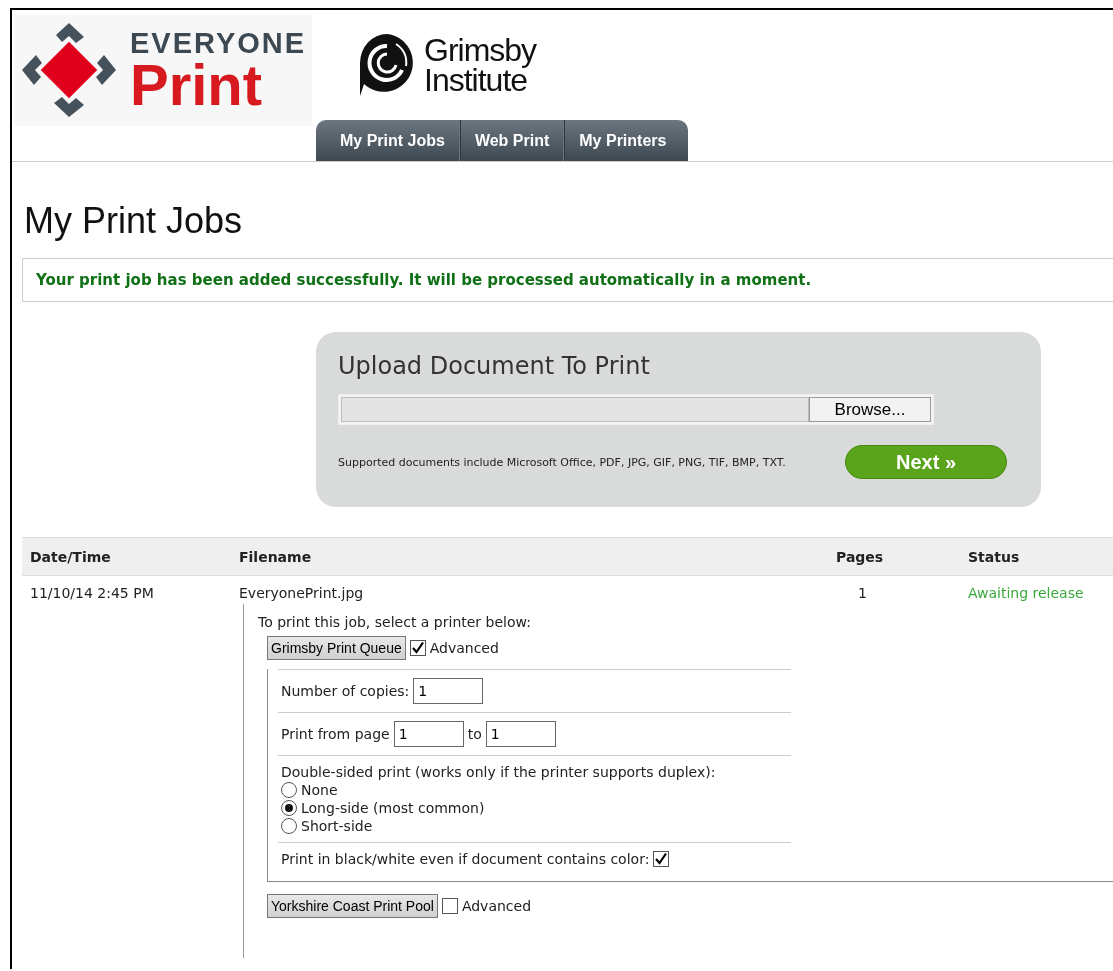 The width and height of the screenshot is (1113, 971). I want to click on duplex-label: Double-sided print (works only if the printer supports duplex):, so click(498, 772).